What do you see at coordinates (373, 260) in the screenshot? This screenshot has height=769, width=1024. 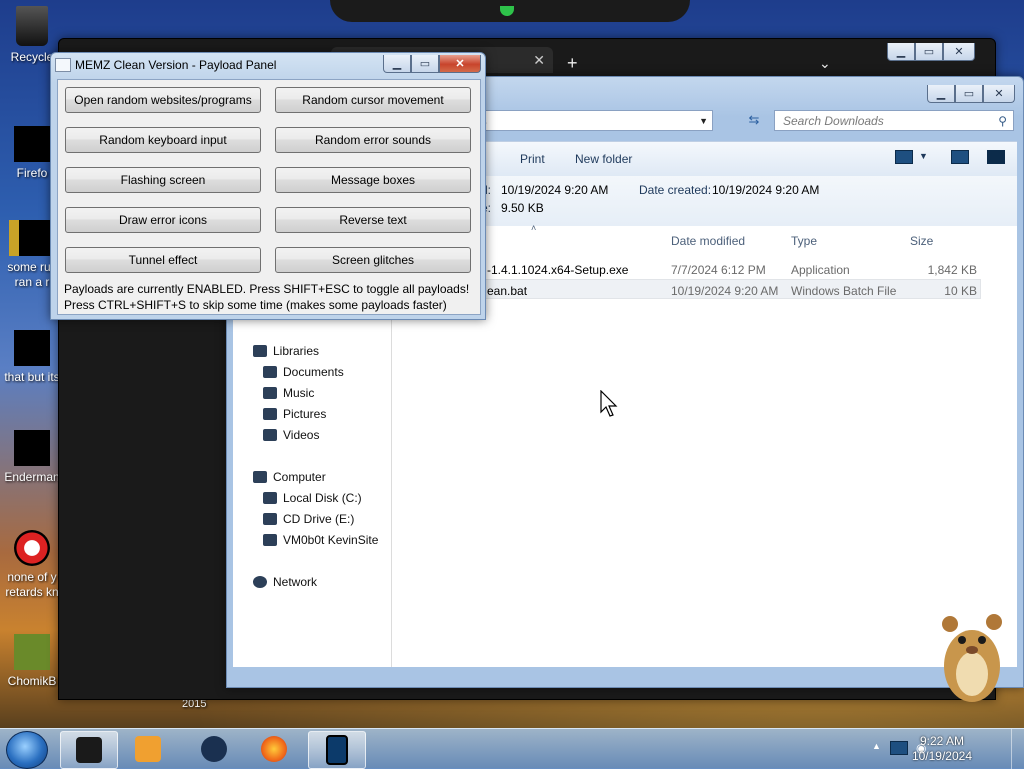 I see `payload-screen-glitches-button: Screen glitches` at bounding box center [373, 260].